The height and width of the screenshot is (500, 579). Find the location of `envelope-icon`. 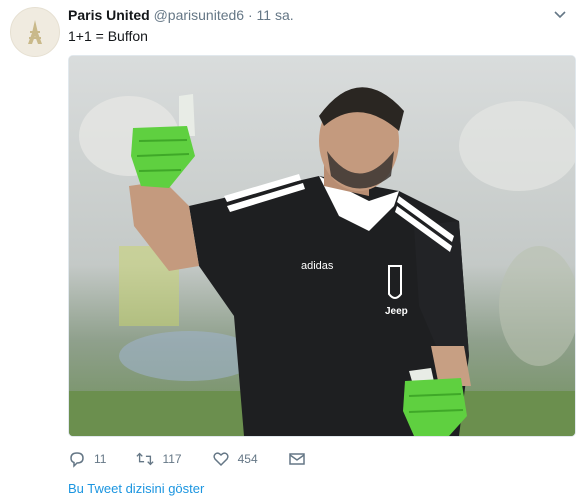

envelope-icon is located at coordinates (297, 459).